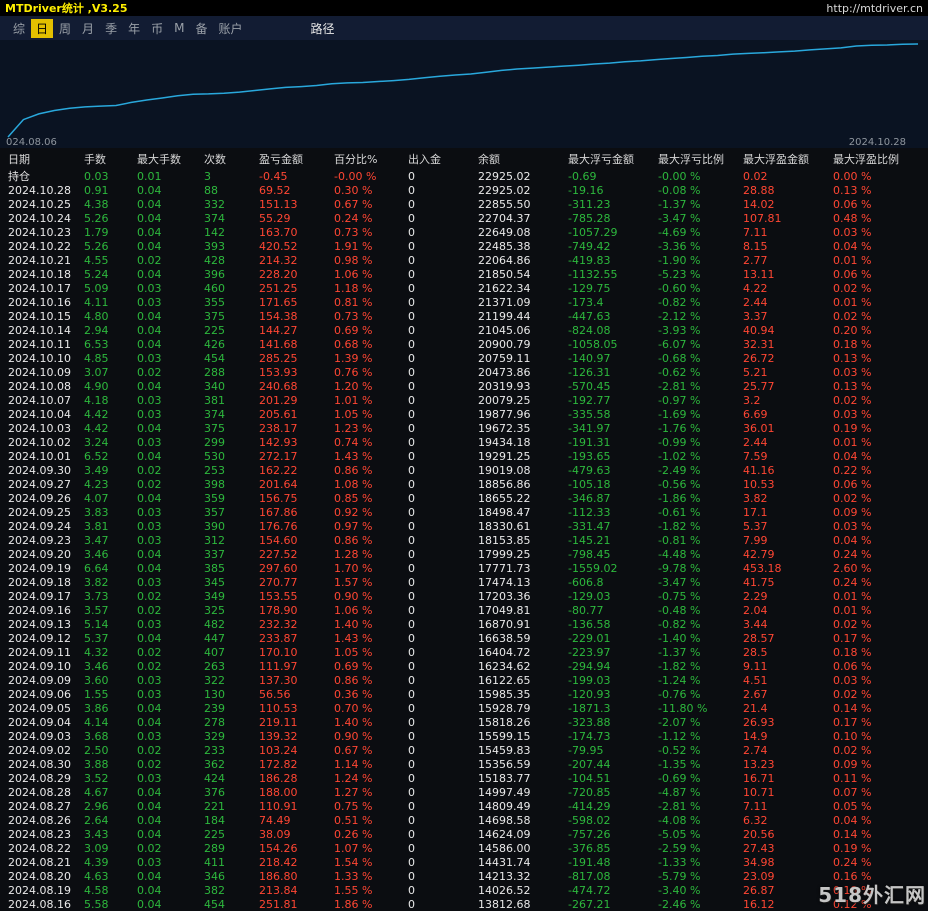 The width and height of the screenshot is (928, 911). What do you see at coordinates (39, 470) in the screenshot?
I see `table-cell: 2024.09.30` at bounding box center [39, 470].